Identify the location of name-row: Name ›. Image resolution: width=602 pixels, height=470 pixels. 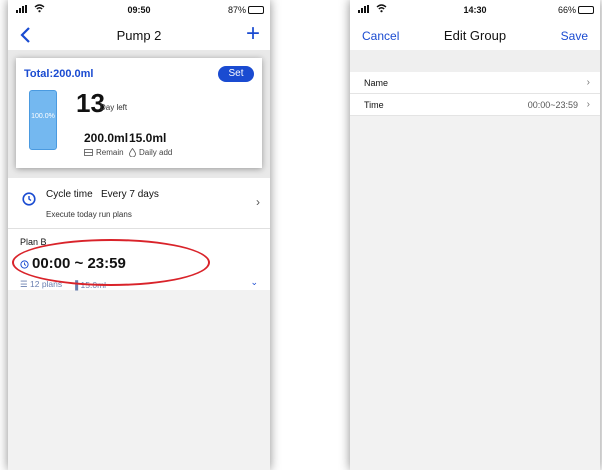
(475, 83).